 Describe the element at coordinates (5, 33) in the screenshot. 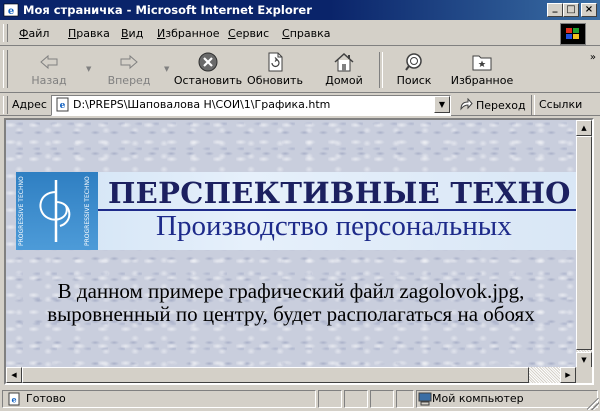

I see `menu-grip` at that location.